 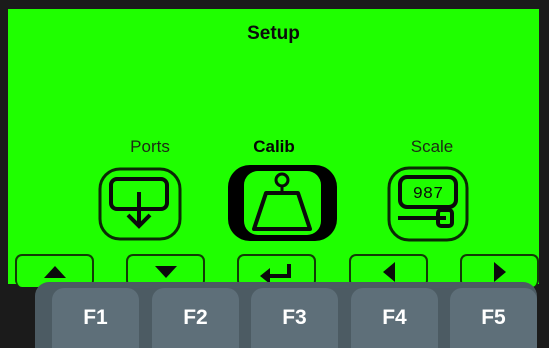 I want to click on ports-icon, so click(x=140, y=204).